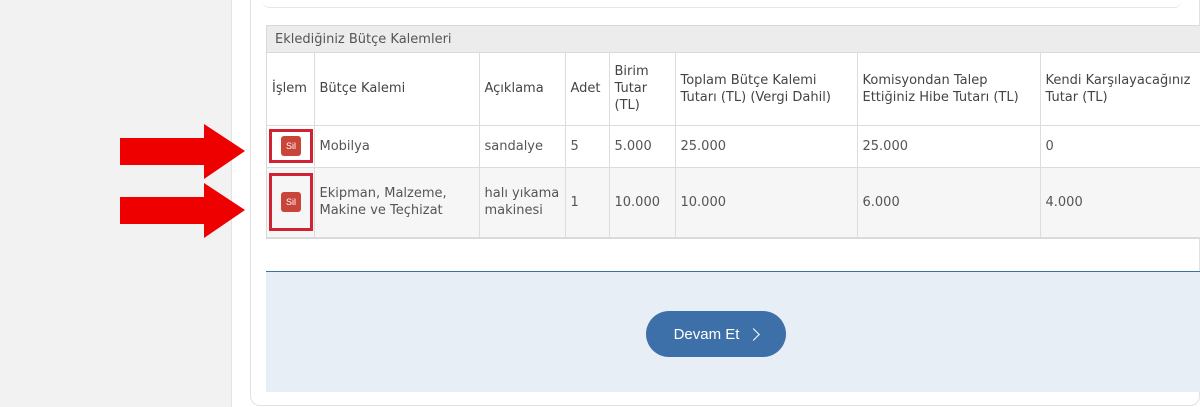  I want to click on cell-toplam-tutar: 25.000, so click(766, 146).